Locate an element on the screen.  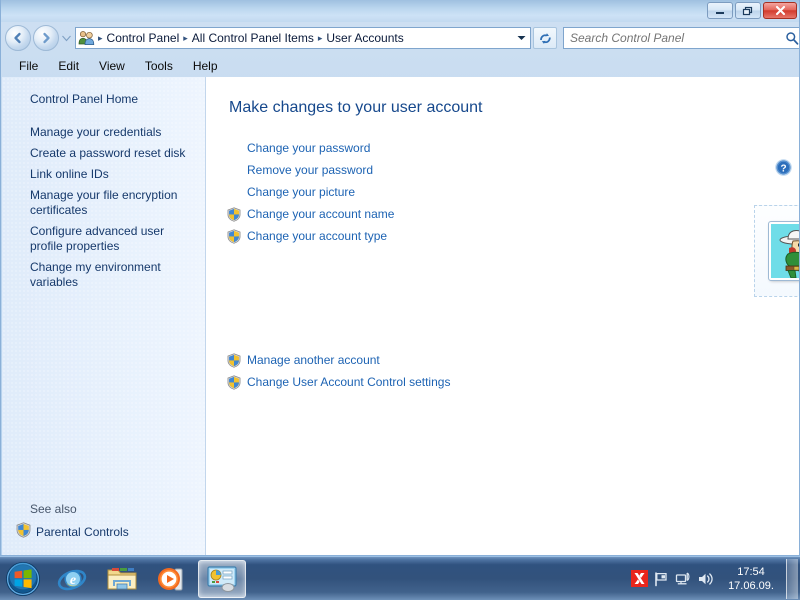
close-button is located at coordinates (780, 10).